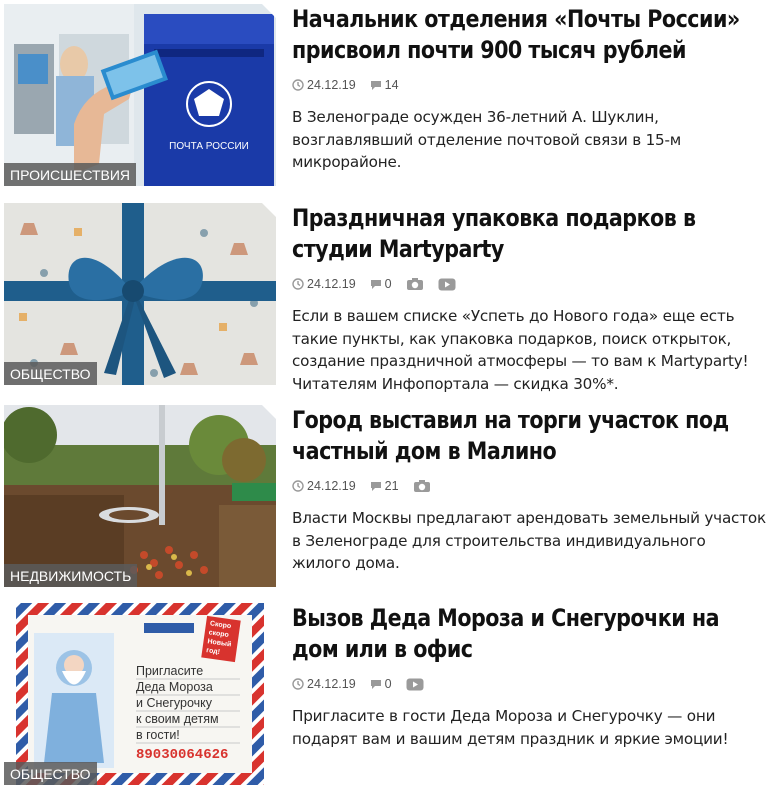 The width and height of the screenshot is (770, 790). Describe the element at coordinates (71, 575) in the screenshot. I see `category-tag: НЕДВИЖИМОСТЬ` at that location.